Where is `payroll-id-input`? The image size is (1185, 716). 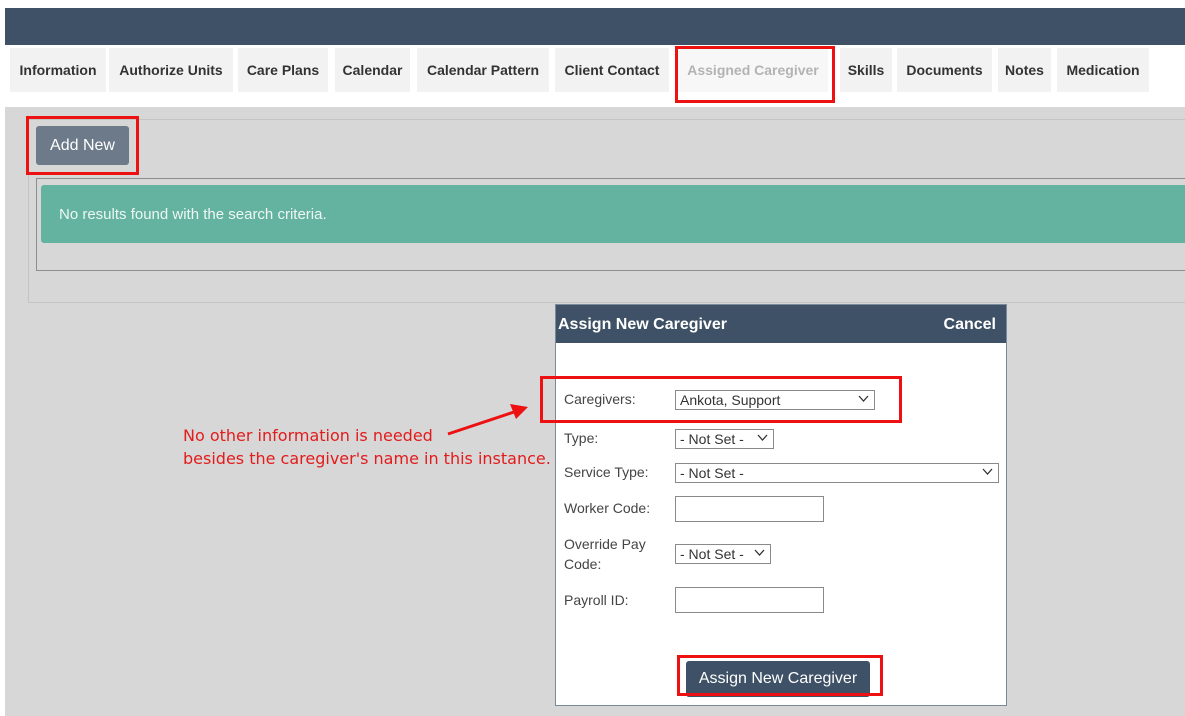 payroll-id-input is located at coordinates (749, 600).